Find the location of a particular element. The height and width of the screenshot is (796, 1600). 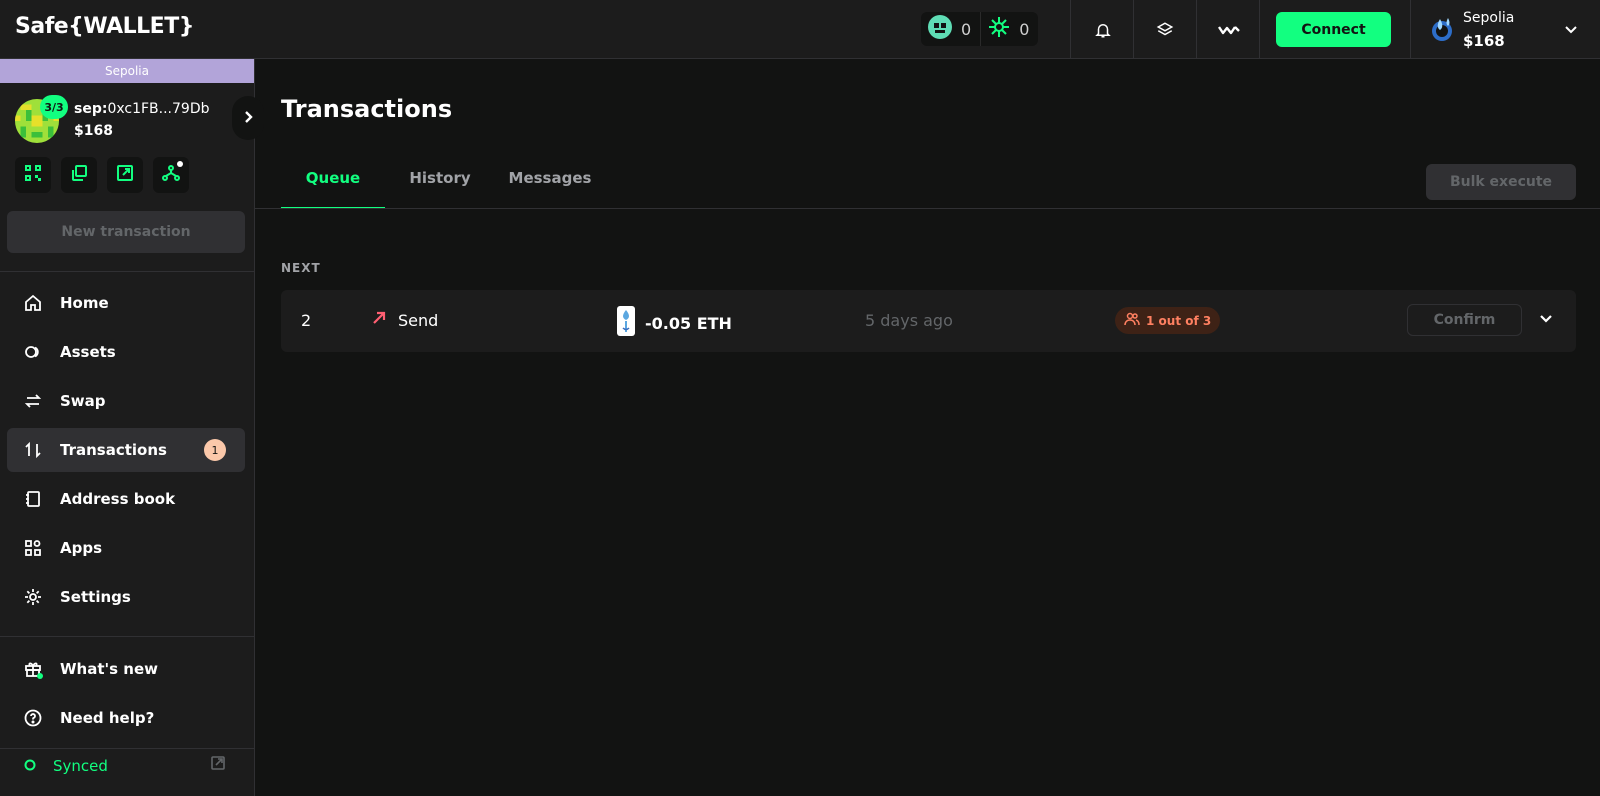

pending-count-badge: 1 is located at coordinates (215, 450).